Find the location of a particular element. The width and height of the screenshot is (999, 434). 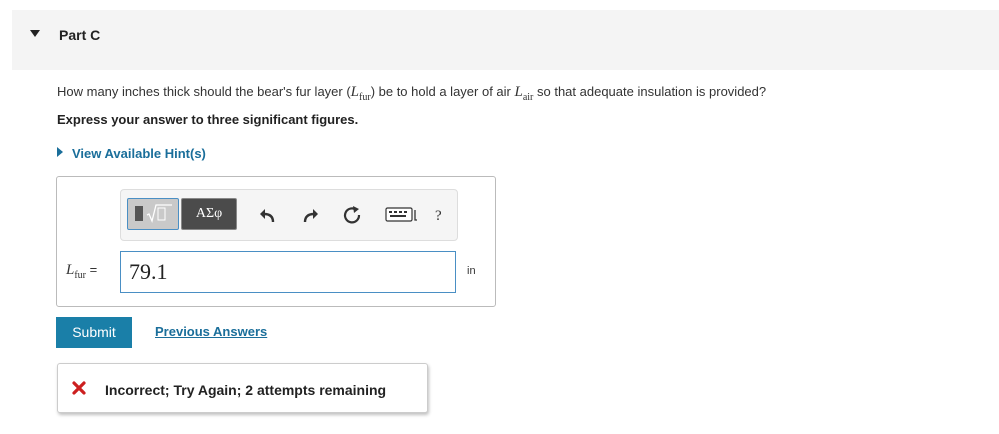

part-header is located at coordinates (505, 40).